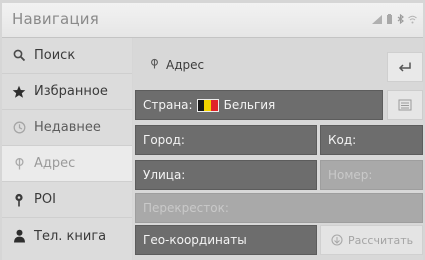 The width and height of the screenshot is (425, 260). I want to click on sidebar-item-recent: Недавнее, so click(67, 128).